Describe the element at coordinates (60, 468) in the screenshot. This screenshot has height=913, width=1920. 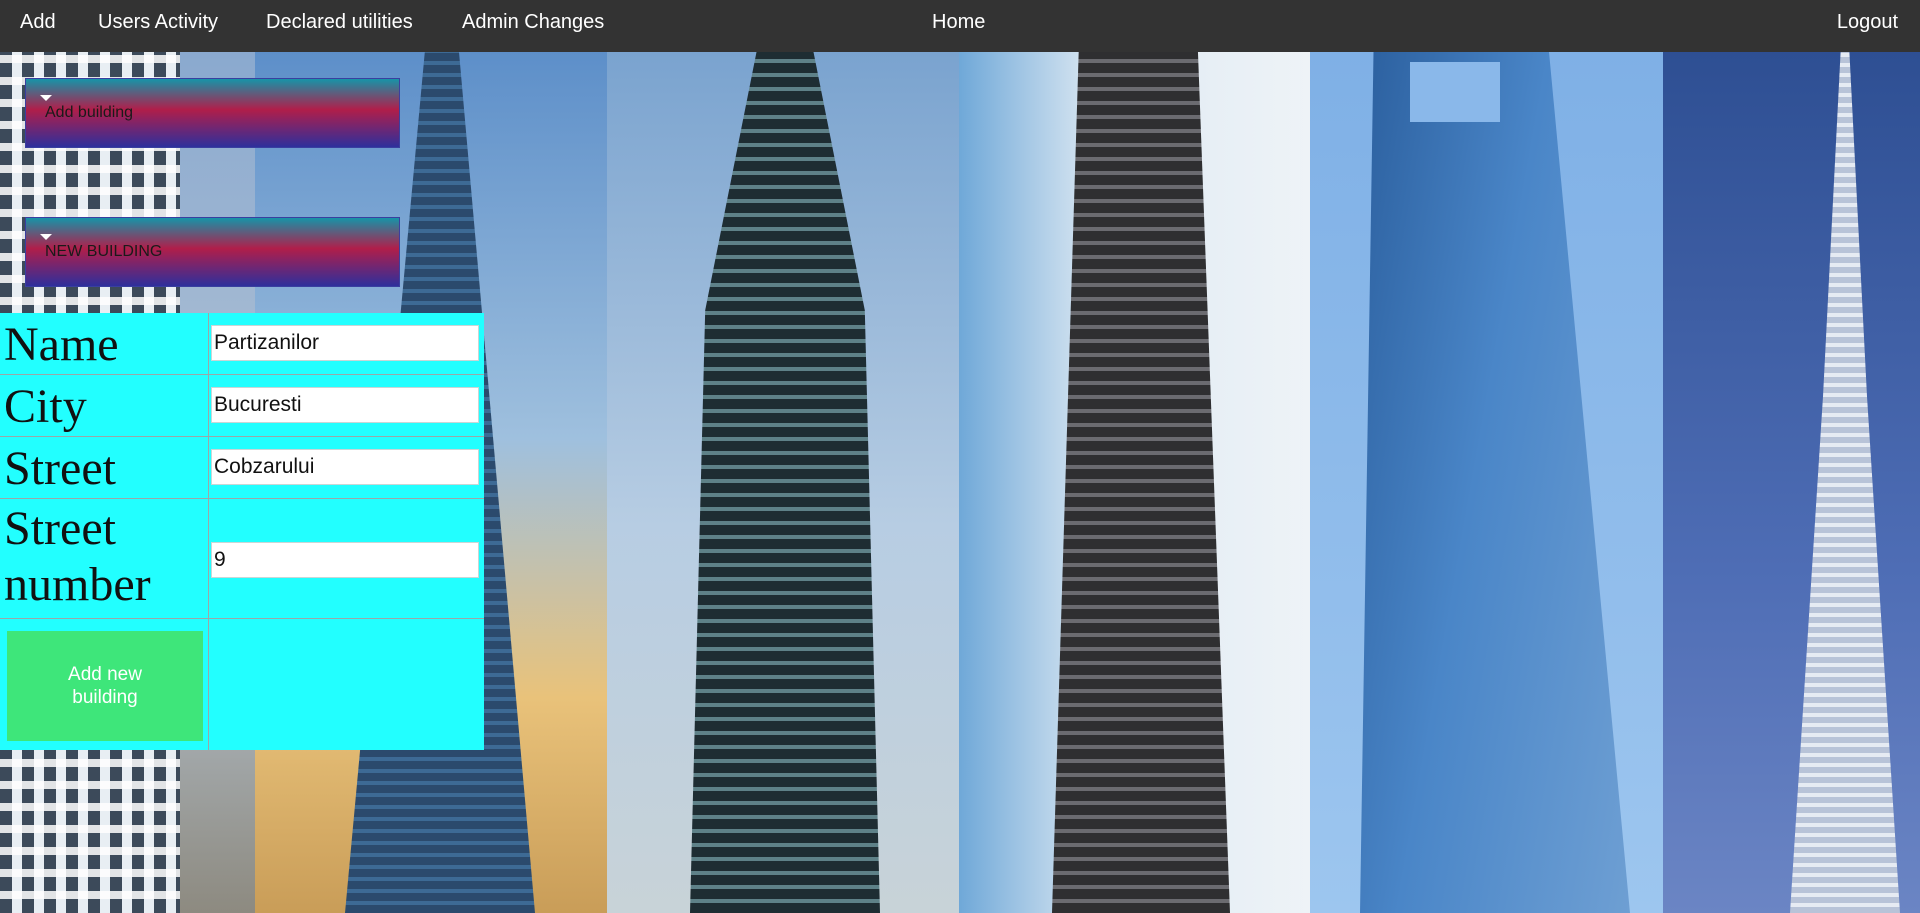
I see `street-label: Street` at that location.